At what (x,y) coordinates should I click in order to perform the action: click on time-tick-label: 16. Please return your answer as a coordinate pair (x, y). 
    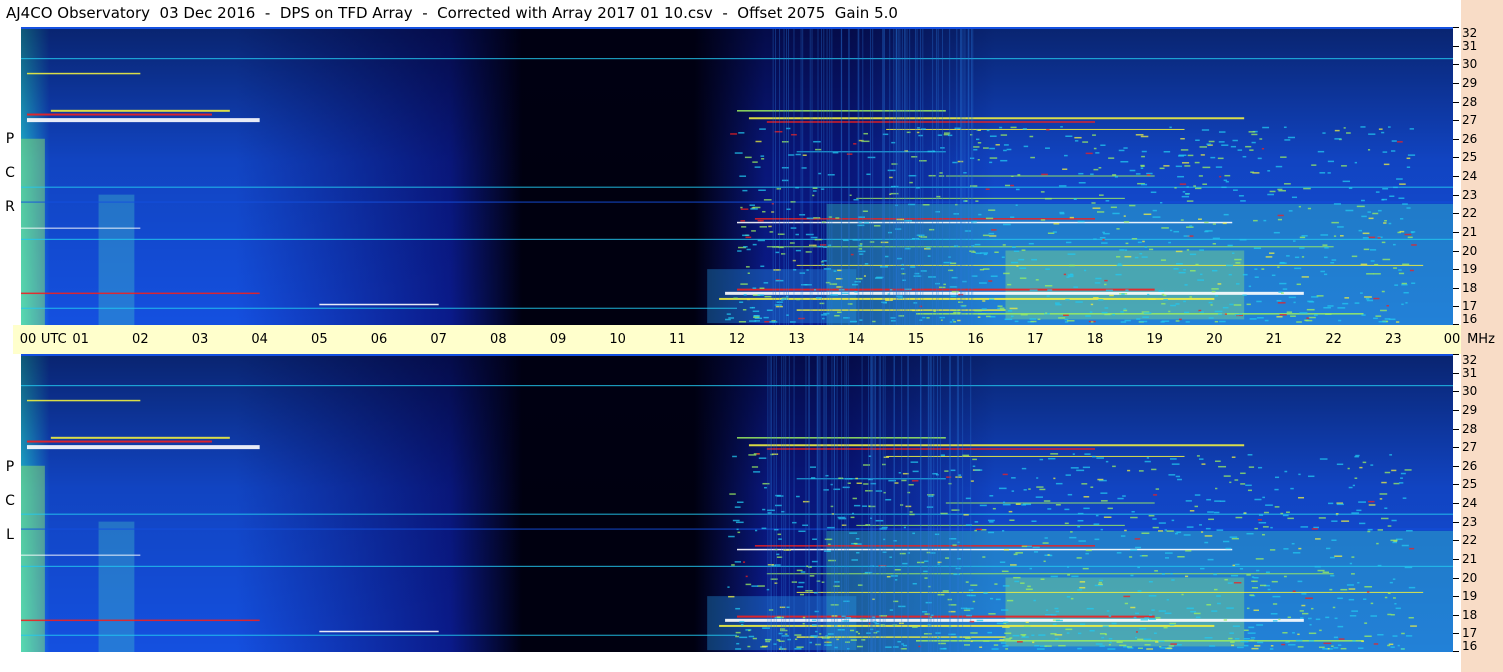
    Looking at the image, I should click on (975, 339).